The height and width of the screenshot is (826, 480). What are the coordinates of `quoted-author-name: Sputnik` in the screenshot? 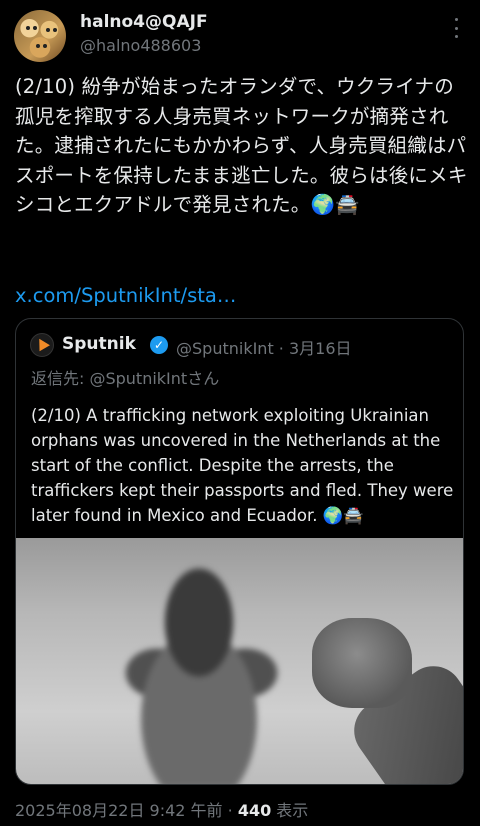 It's located at (99, 344).